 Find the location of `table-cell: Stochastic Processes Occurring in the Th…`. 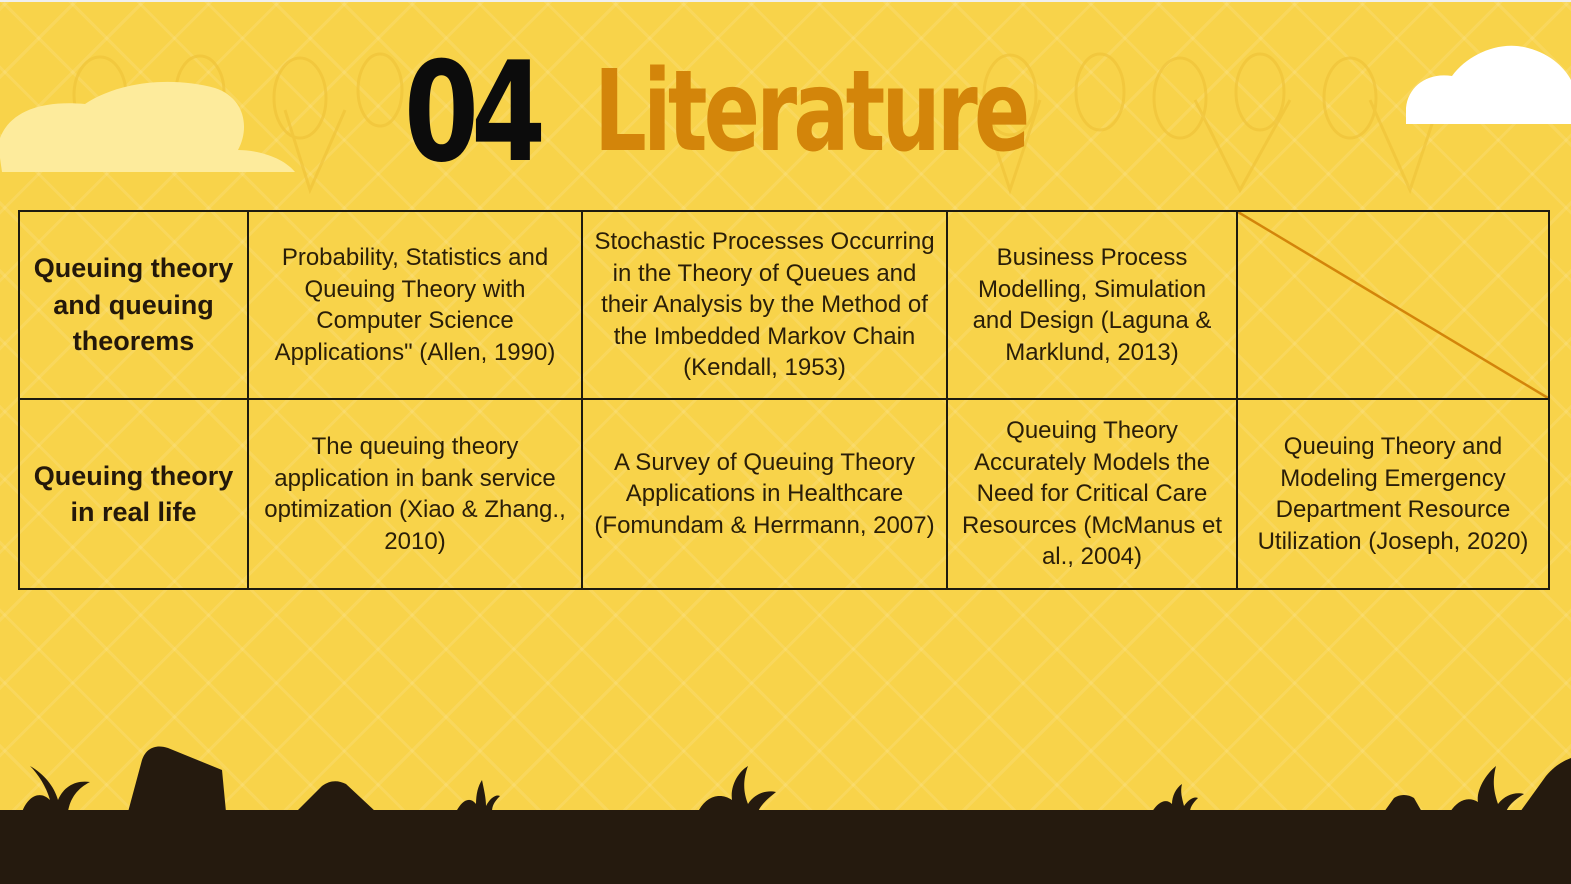

table-cell: Stochastic Processes Occurring in the Th… is located at coordinates (764, 305).